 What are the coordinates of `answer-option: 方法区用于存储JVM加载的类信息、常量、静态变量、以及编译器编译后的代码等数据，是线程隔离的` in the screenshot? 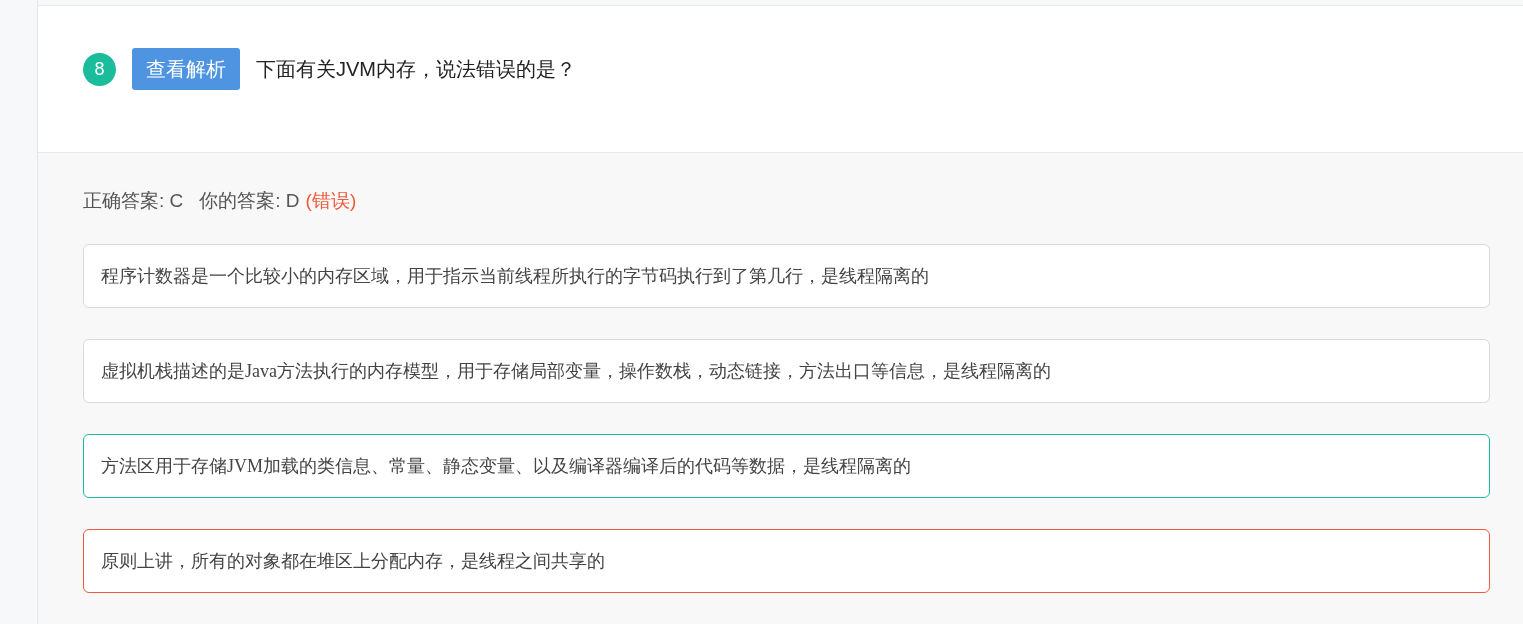 It's located at (786, 466).